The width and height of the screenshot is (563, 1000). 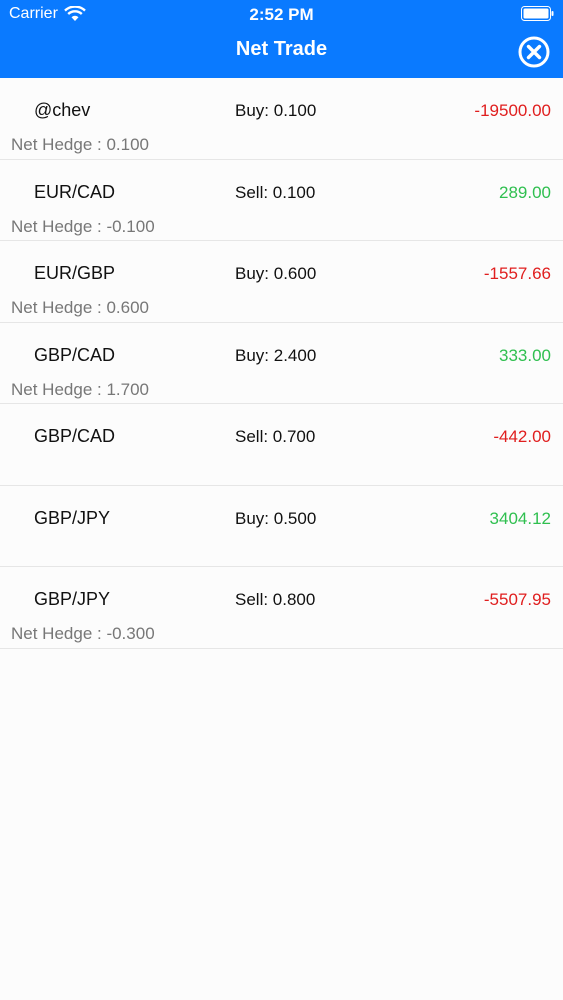 I want to click on trade-side: Sell: 0.700, so click(x=275, y=436).